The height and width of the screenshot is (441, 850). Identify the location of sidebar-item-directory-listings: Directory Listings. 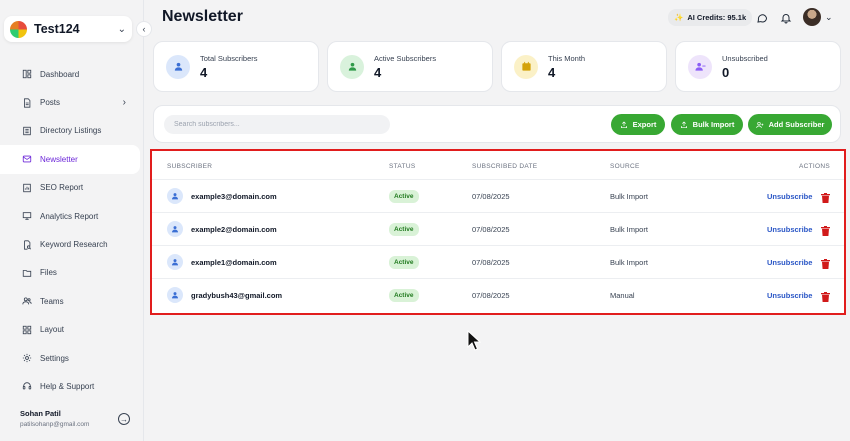
(72, 131).